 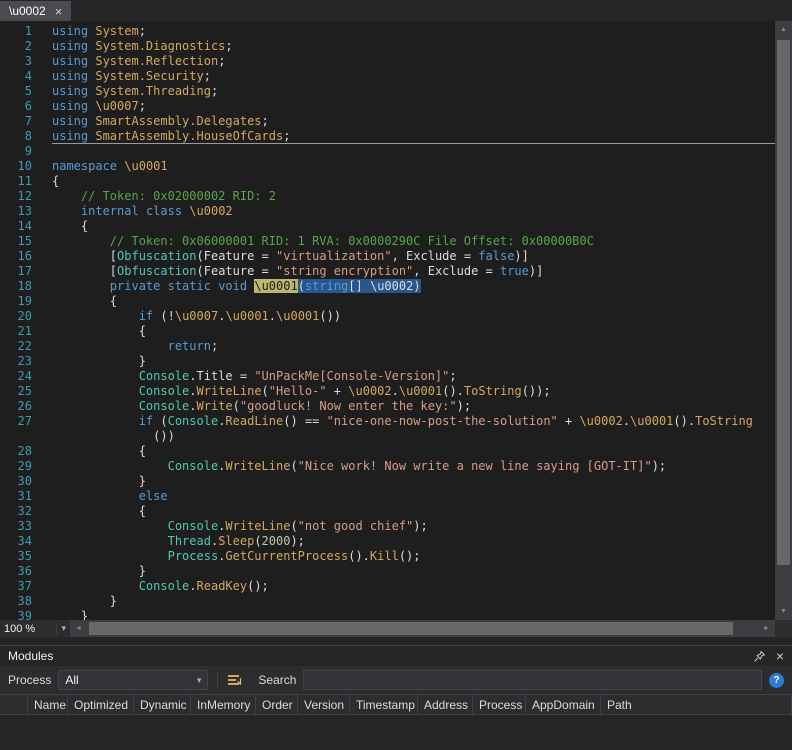 I want to click on line-number: 16, so click(x=26, y=256).